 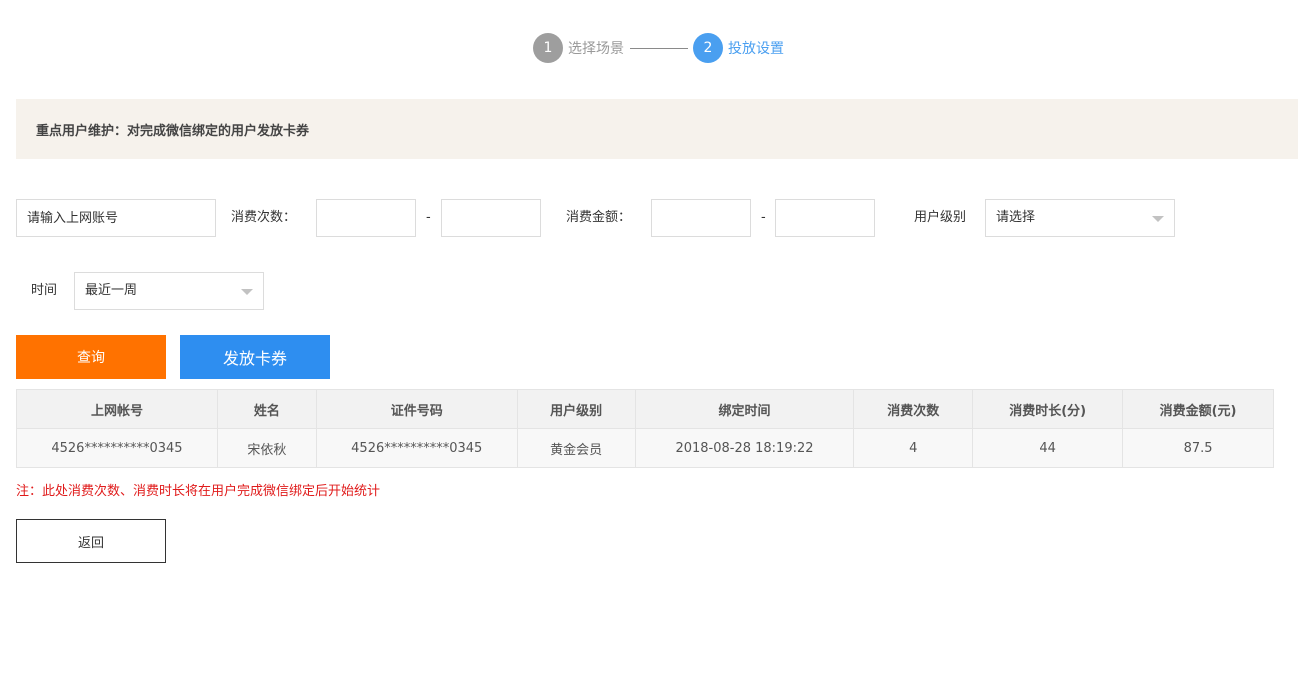 What do you see at coordinates (1198, 448) in the screenshot?
I see `cell-amount: 87.5` at bounding box center [1198, 448].